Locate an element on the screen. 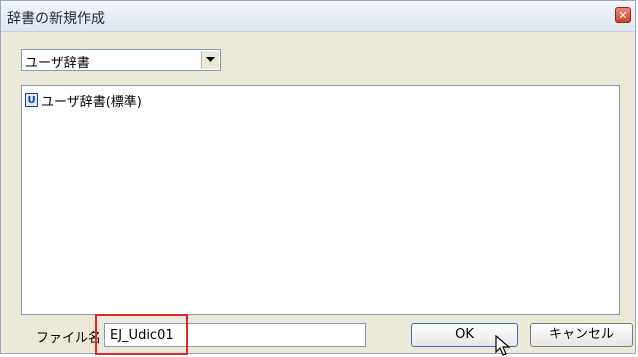 Image resolution: width=638 pixels, height=357 pixels. close-button: ✕ is located at coordinates (623, 15).